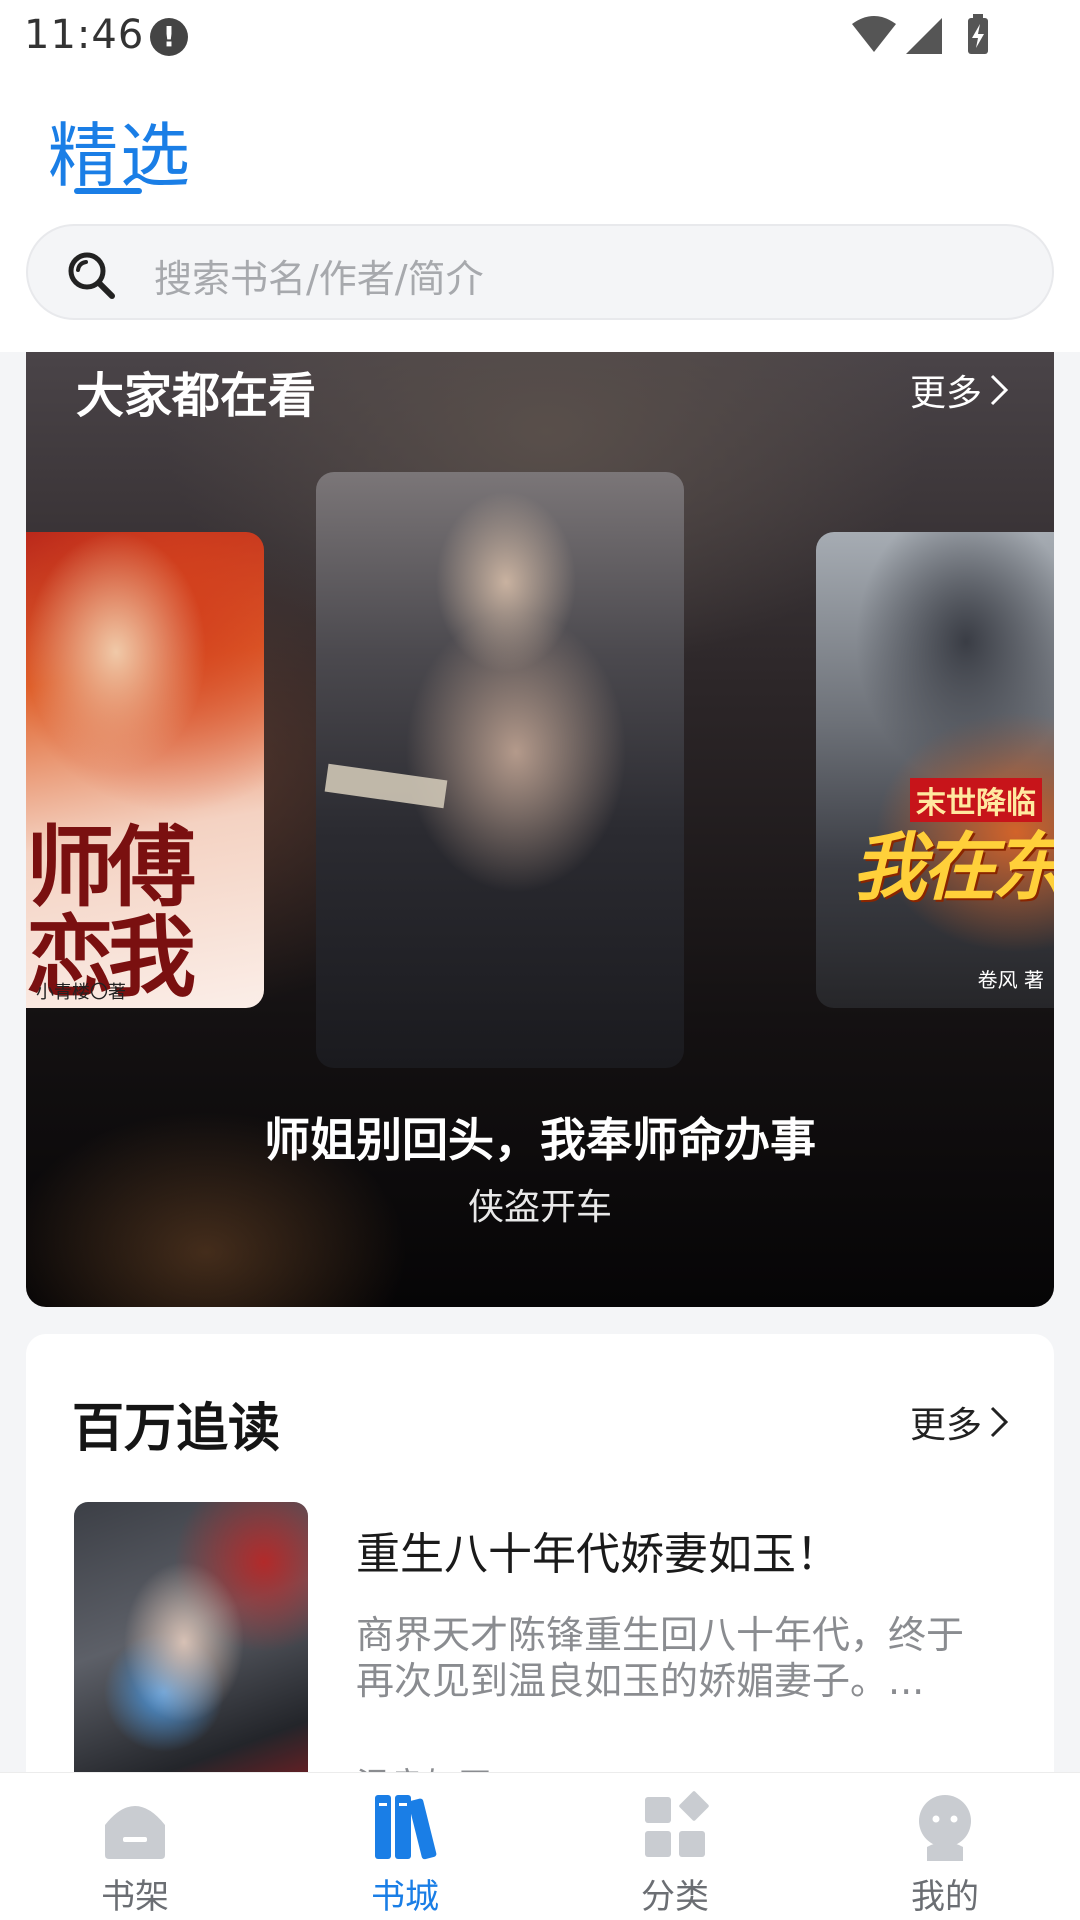 The image size is (1080, 1920). I want to click on bookshelf-icon, so click(135, 1832).